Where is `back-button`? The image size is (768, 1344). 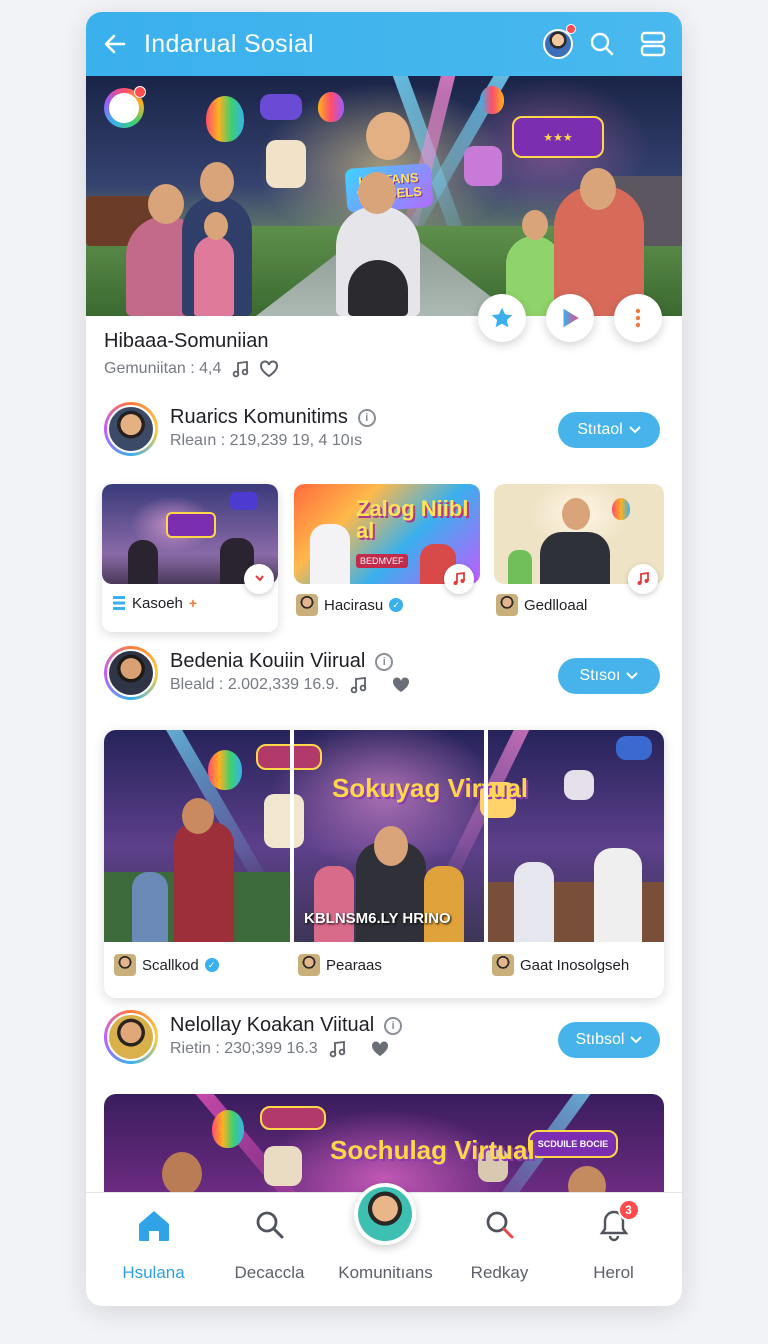 back-button is located at coordinates (115, 44).